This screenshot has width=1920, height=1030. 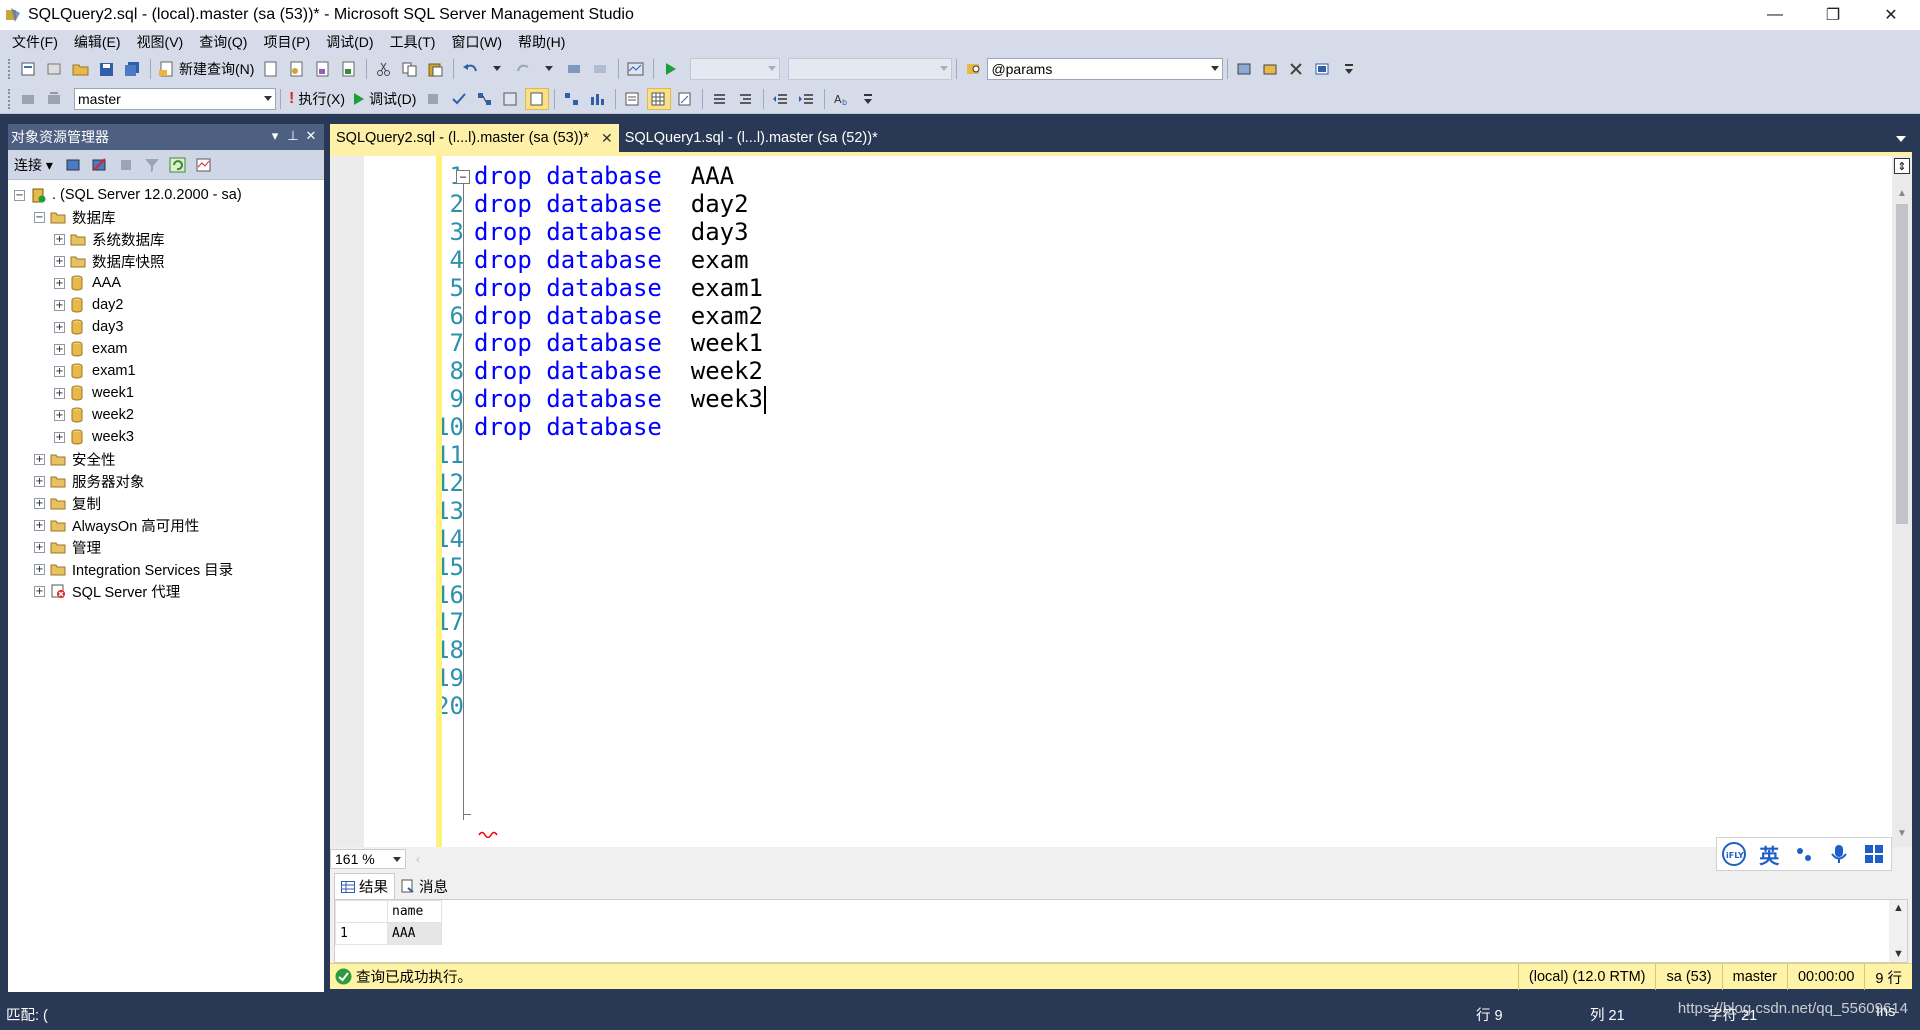 What do you see at coordinates (166, 195) in the screenshot?
I see `tree-node-server: − . (SQL Server 12.0.2000 - sa)` at bounding box center [166, 195].